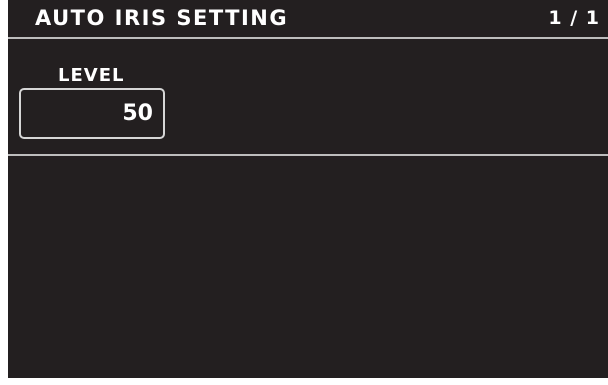 The image size is (608, 385). Describe the element at coordinates (162, 18) in the screenshot. I see `menu-title: AUTO IRIS SETTING` at that location.